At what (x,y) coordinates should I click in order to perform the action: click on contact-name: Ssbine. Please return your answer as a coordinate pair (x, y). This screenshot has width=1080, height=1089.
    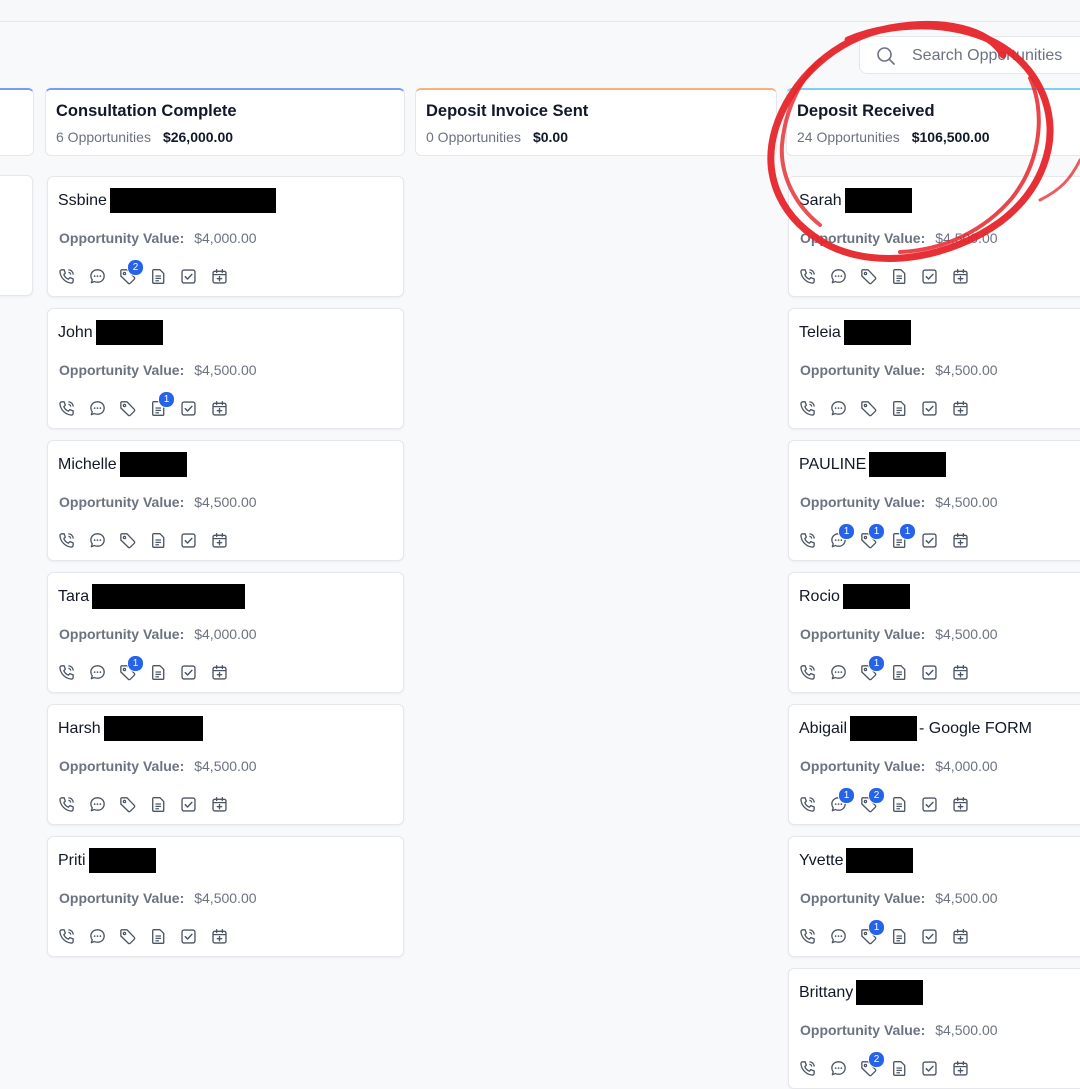
    Looking at the image, I should click on (167, 200).